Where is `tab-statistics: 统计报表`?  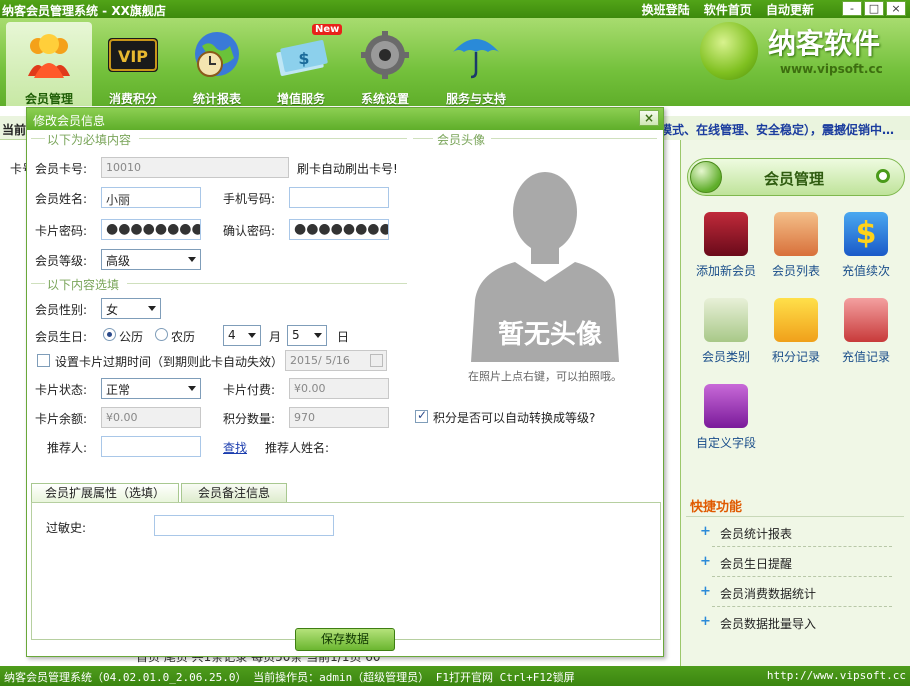 tab-statistics: 统计报表 is located at coordinates (217, 64).